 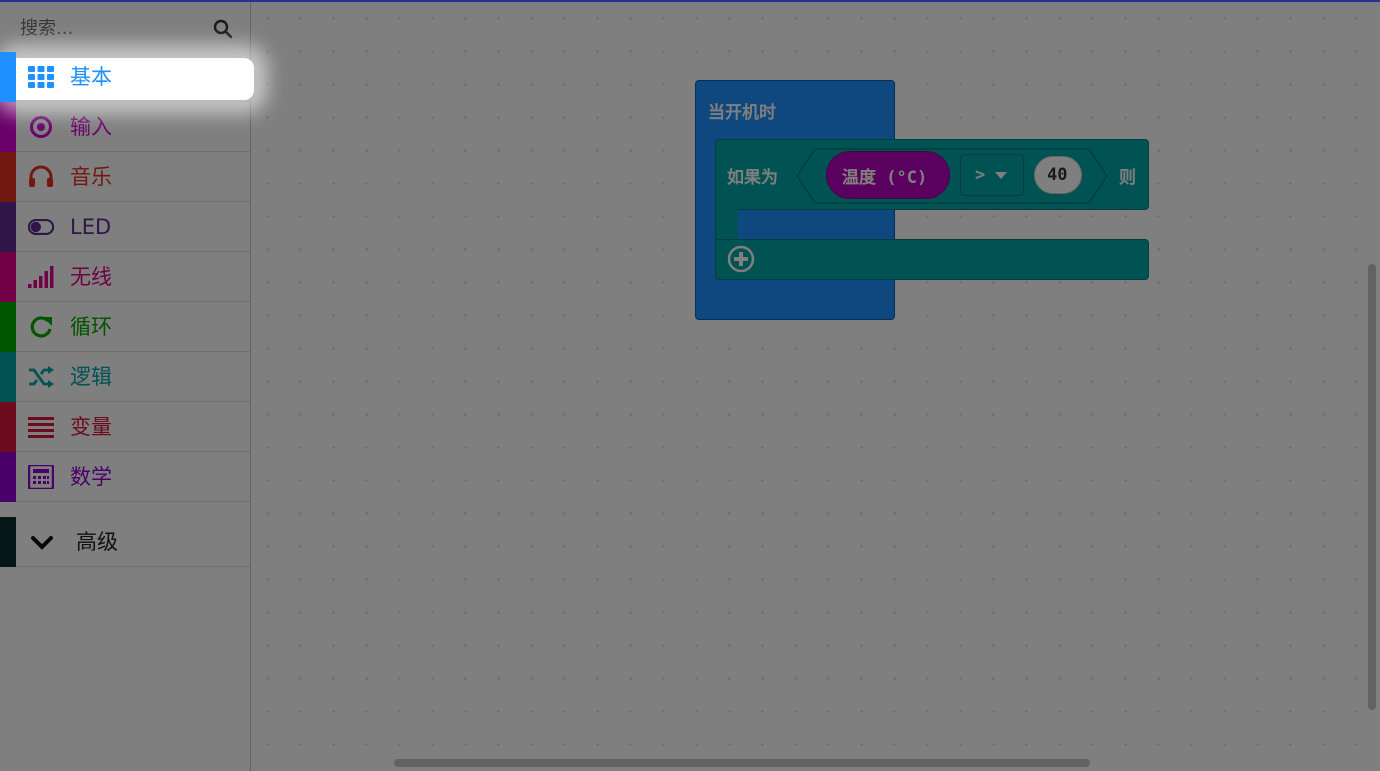 I want to click on top-accent-line, so click(x=690, y=1).